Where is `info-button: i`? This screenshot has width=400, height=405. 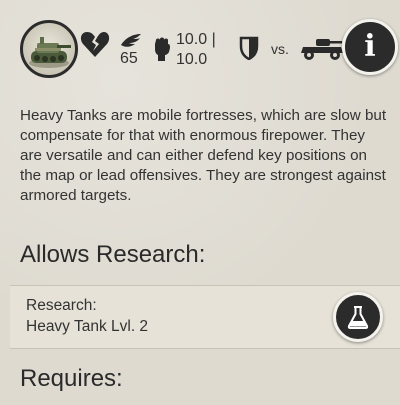
info-button: i is located at coordinates (370, 47).